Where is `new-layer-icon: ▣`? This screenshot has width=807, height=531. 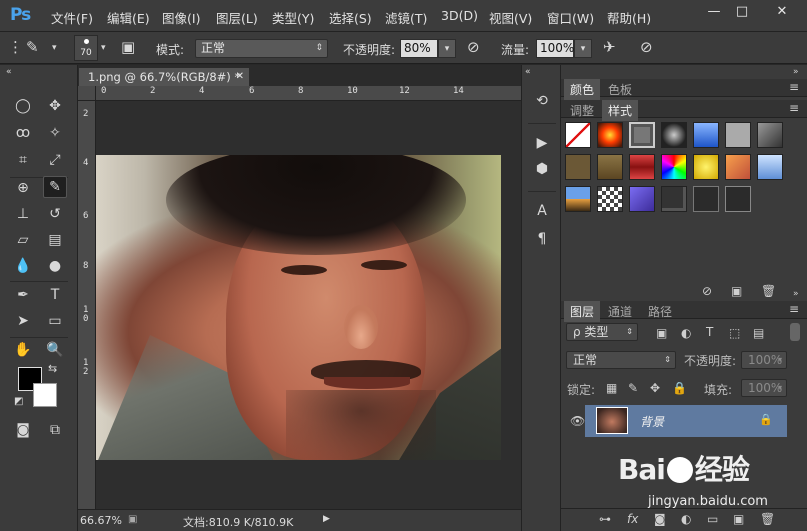
new-layer-icon: ▣ is located at coordinates (738, 519).